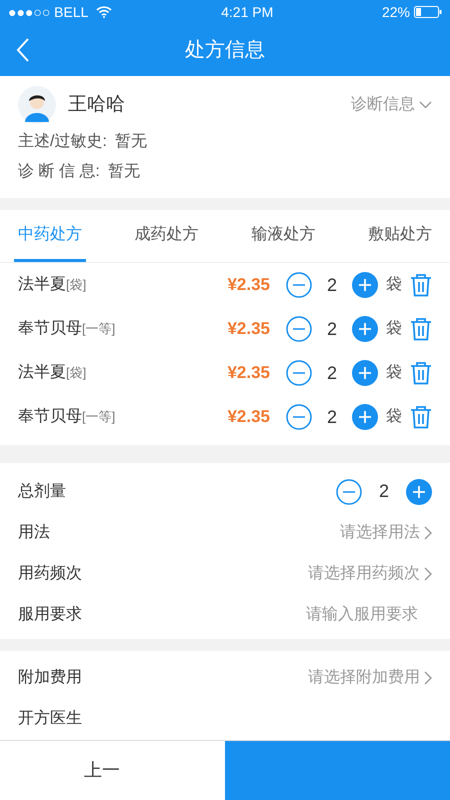  I want to click on battery-text: 22%, so click(396, 12).